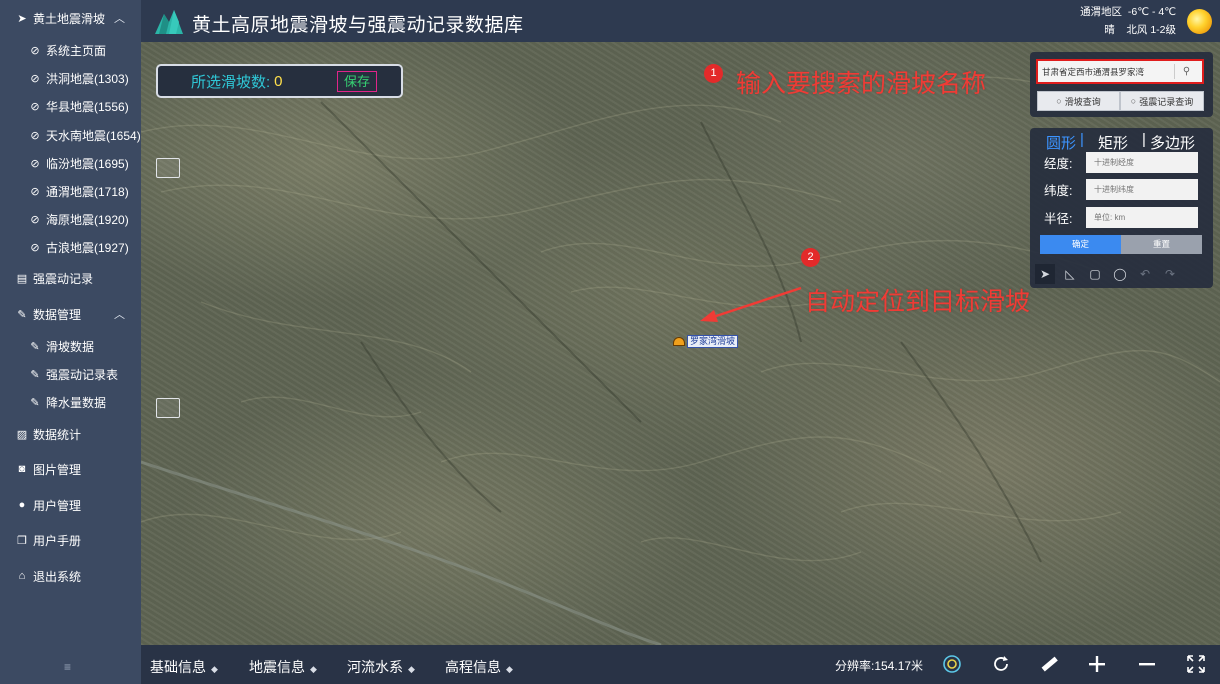  I want to click on sidebar-section-images: ◙ 图片管理, so click(70, 469).